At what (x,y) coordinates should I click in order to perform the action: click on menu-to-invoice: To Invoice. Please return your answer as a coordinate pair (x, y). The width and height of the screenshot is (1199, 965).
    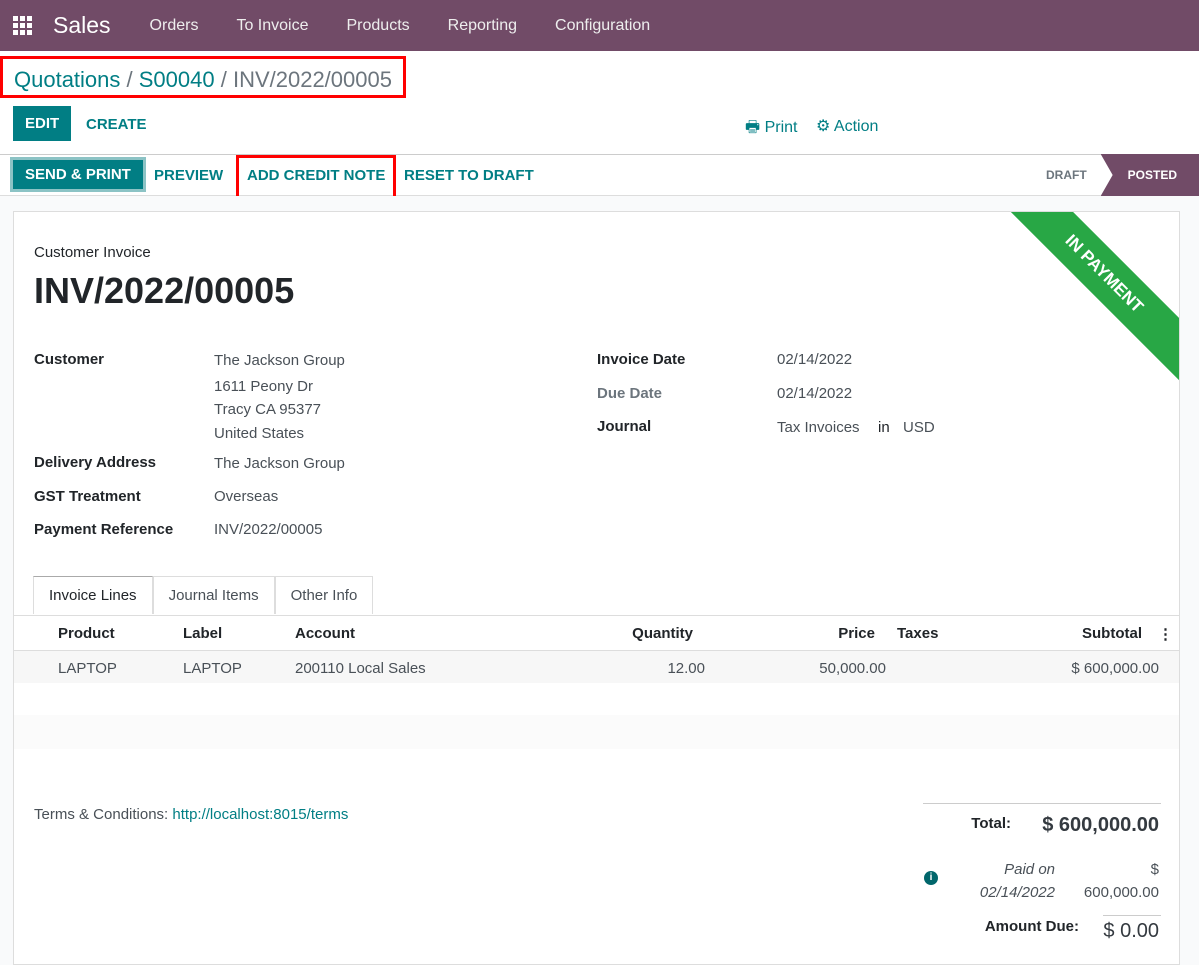
    Looking at the image, I should click on (272, 26).